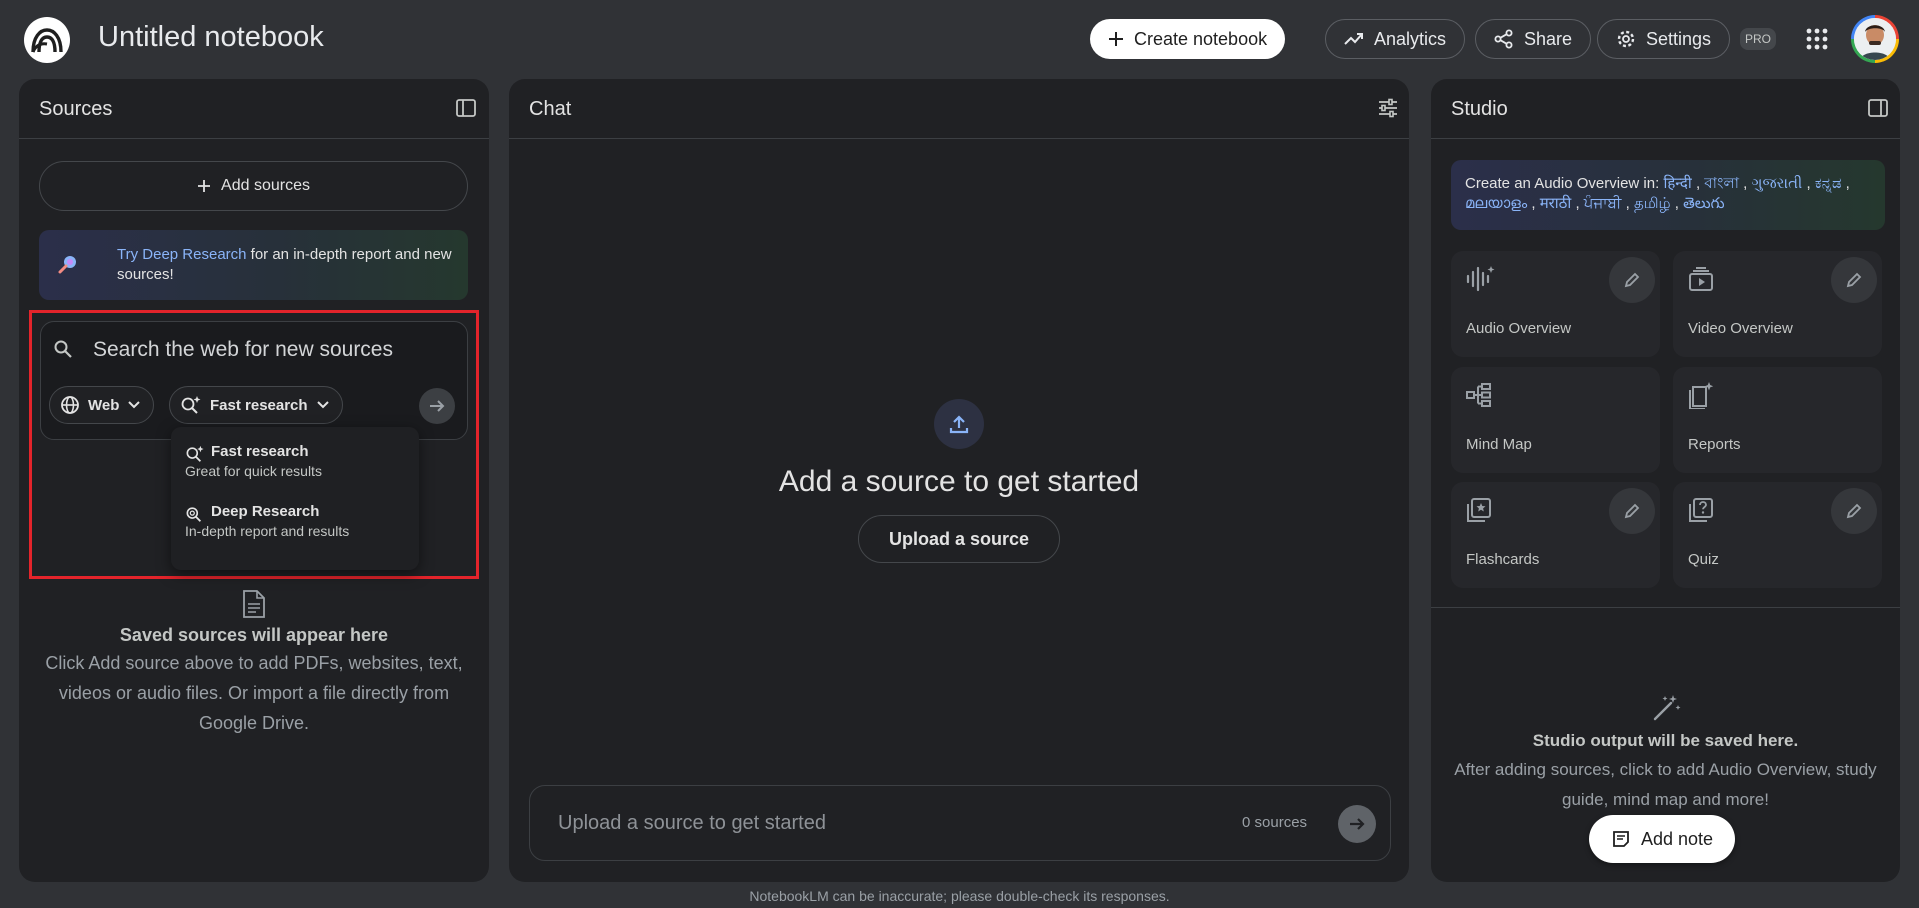 The width and height of the screenshot is (1919, 908). I want to click on language-link: বাংলা, so click(1721, 183).